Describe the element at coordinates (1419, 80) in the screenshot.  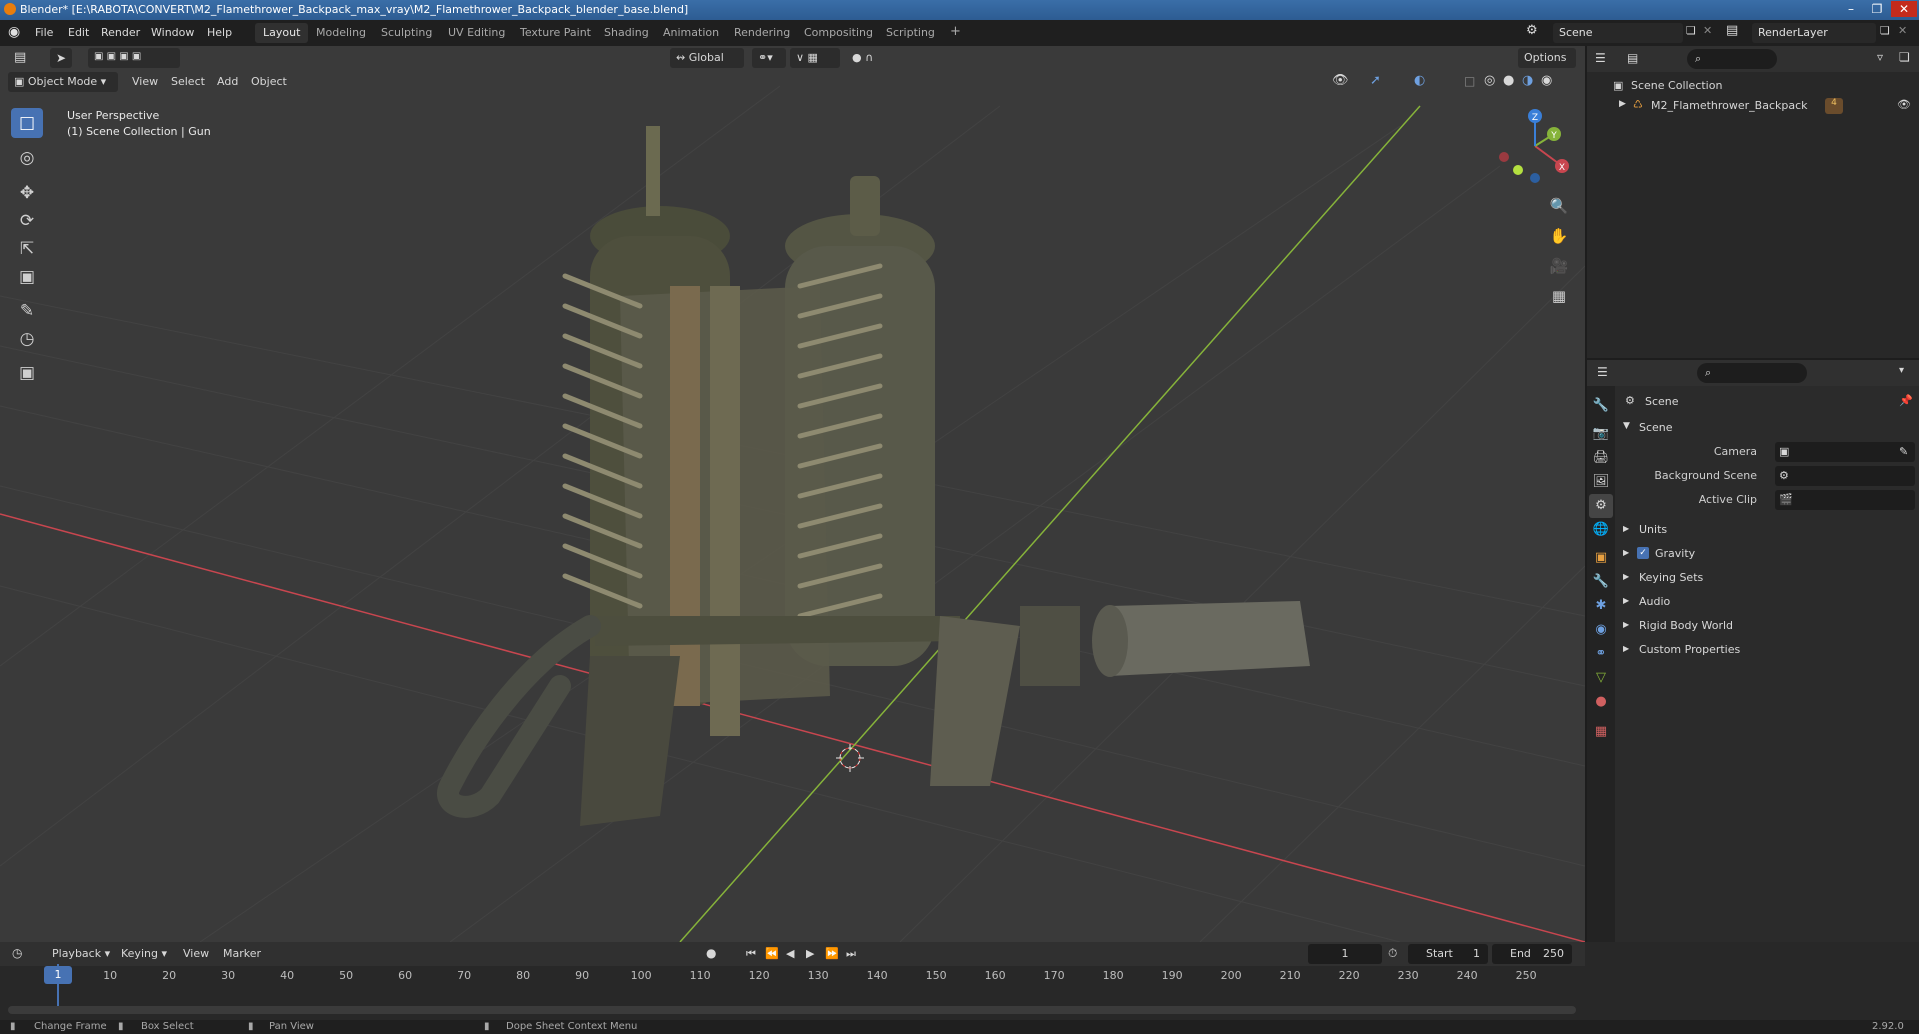
I see `overlays-icon: ◐` at that location.